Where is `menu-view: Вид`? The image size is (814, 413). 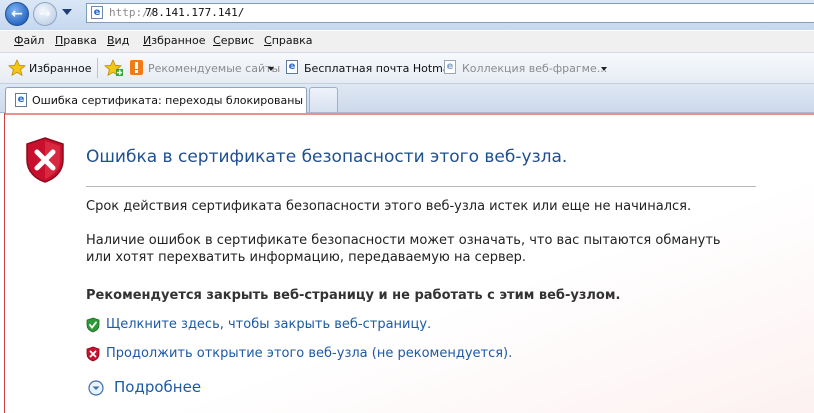
menu-view: Вид is located at coordinates (118, 40).